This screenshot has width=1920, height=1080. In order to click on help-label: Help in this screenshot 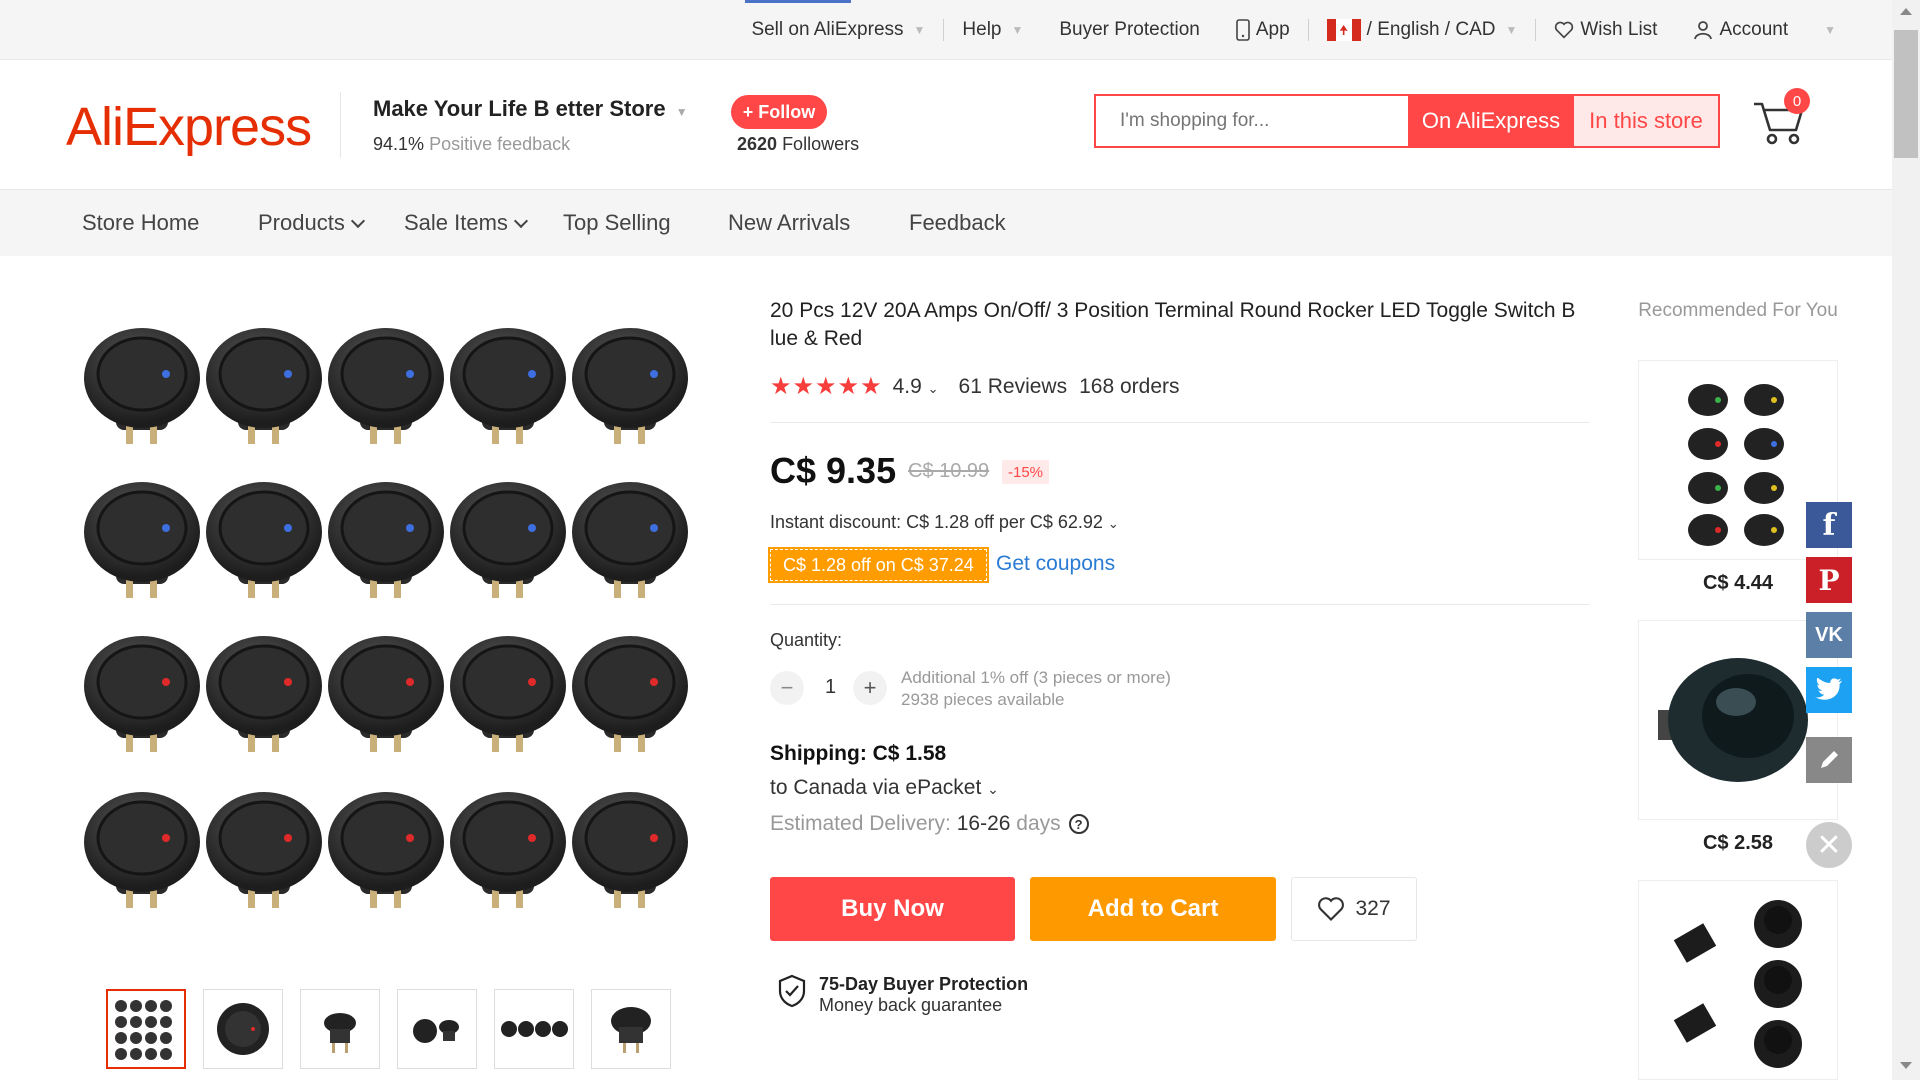, I will do `click(982, 29)`.